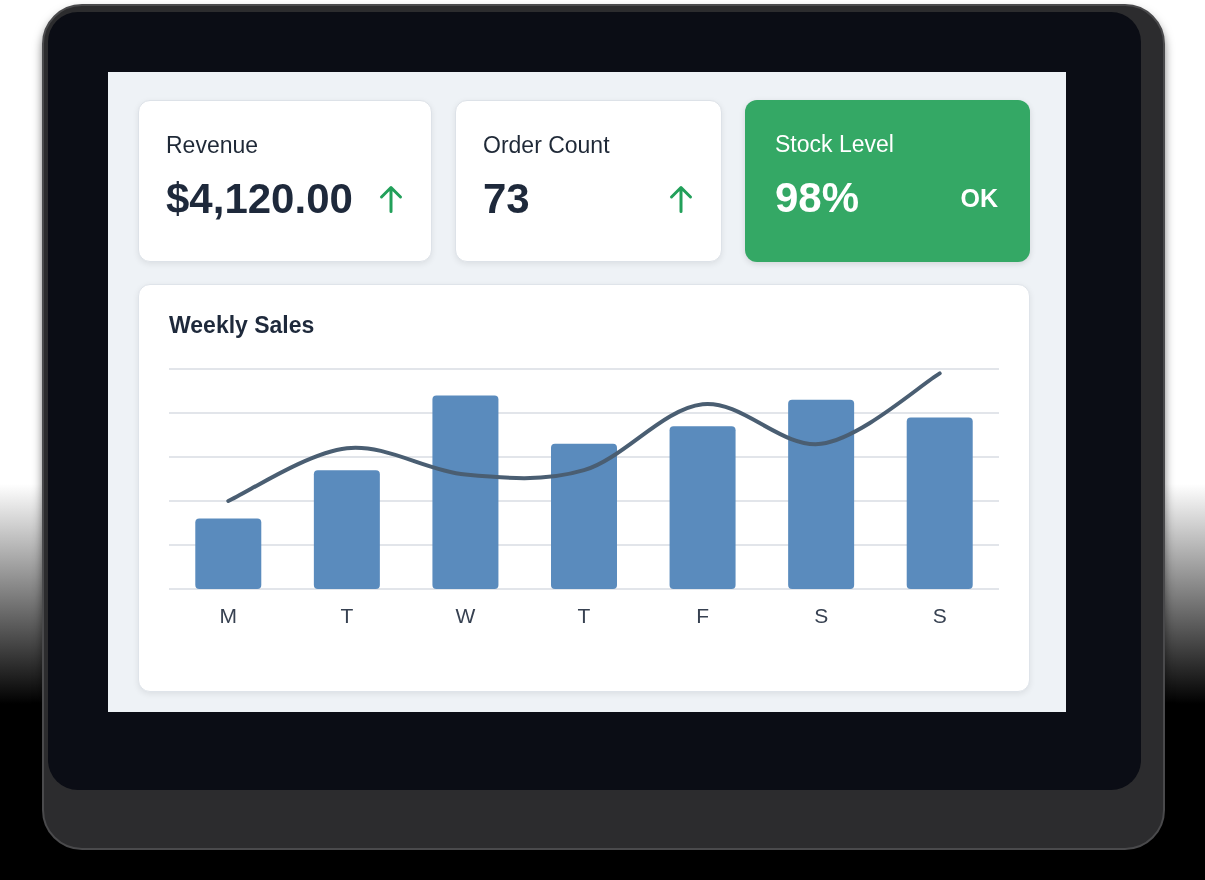  What do you see at coordinates (259, 199) in the screenshot?
I see `card-value: $4,120.00` at bounding box center [259, 199].